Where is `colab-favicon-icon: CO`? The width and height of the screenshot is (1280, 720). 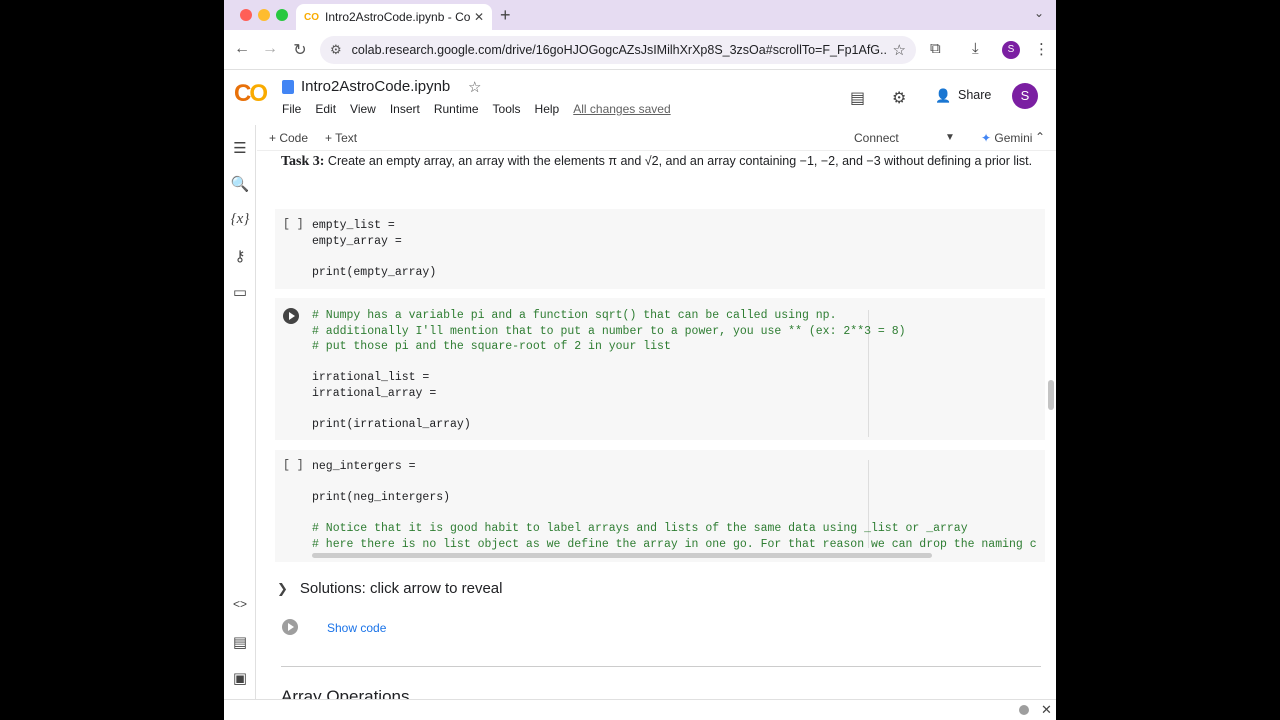
colab-favicon-icon: CO is located at coordinates (311, 17).